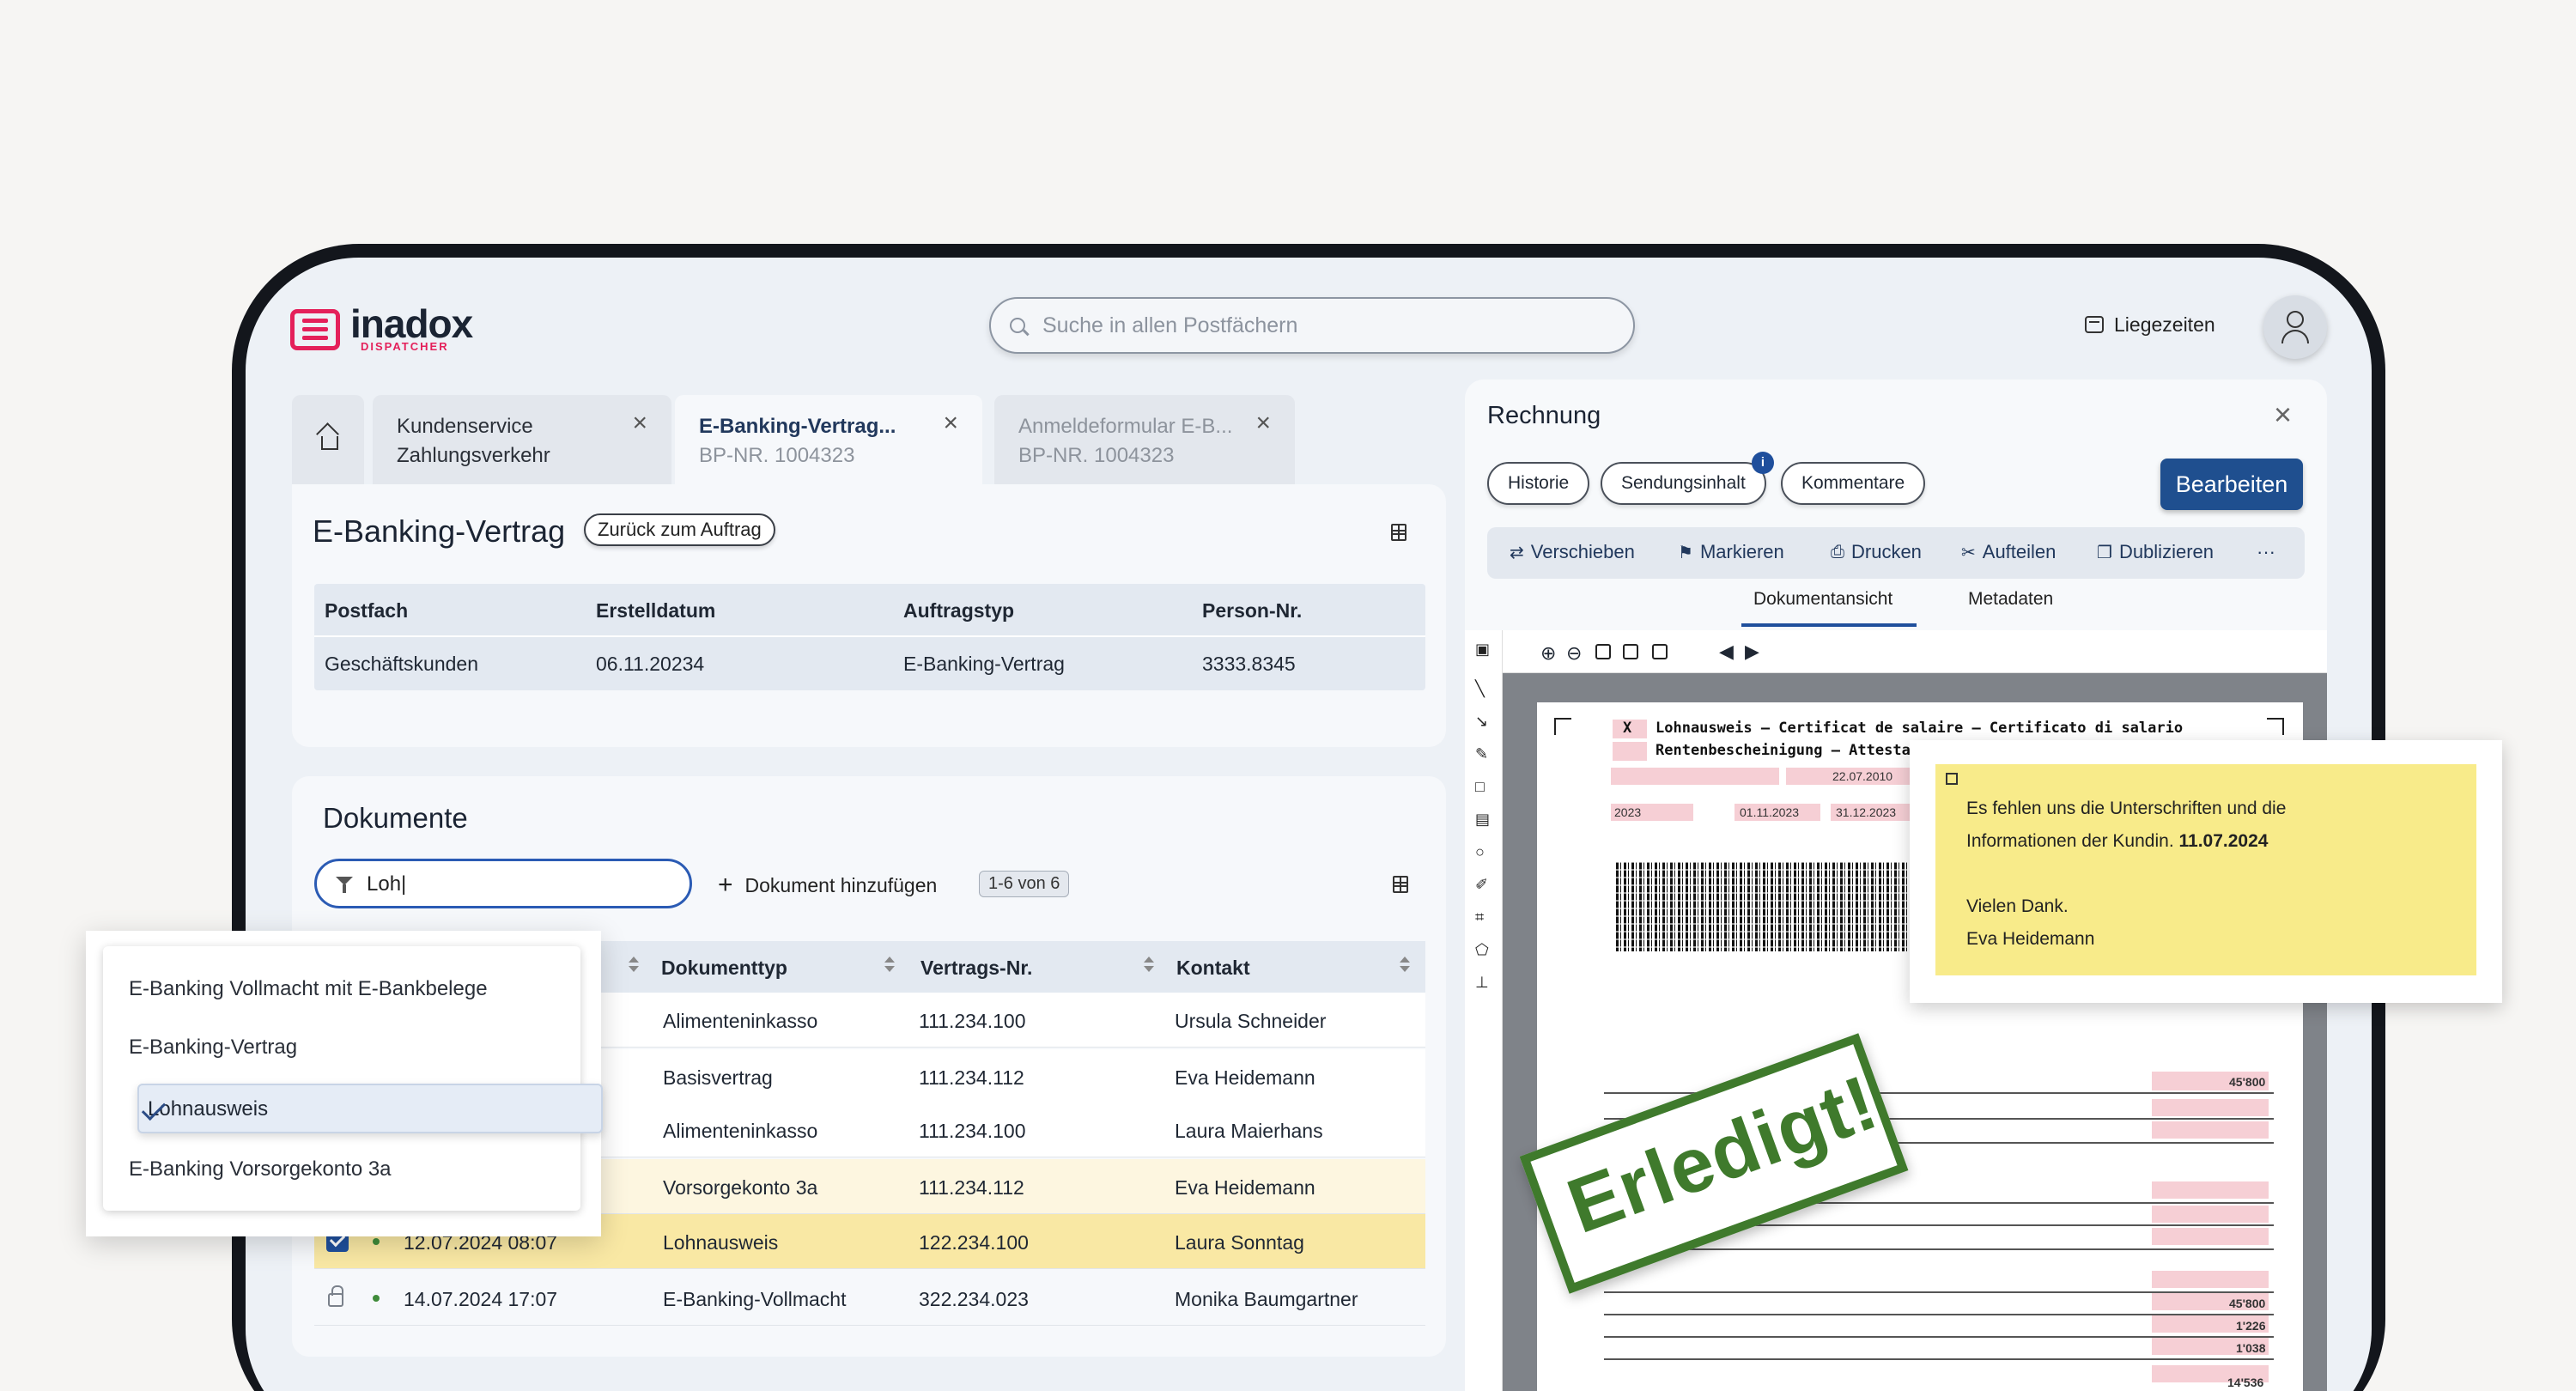 The image size is (2576, 1391). Describe the element at coordinates (1484, 982) in the screenshot. I see `stamp-icon: ⊥` at that location.